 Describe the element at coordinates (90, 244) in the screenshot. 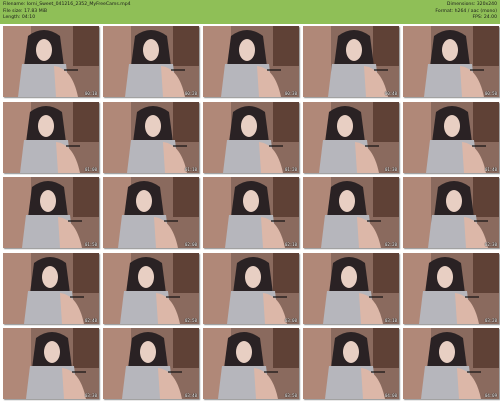

I see `frame-timestamp: 01:50` at that location.